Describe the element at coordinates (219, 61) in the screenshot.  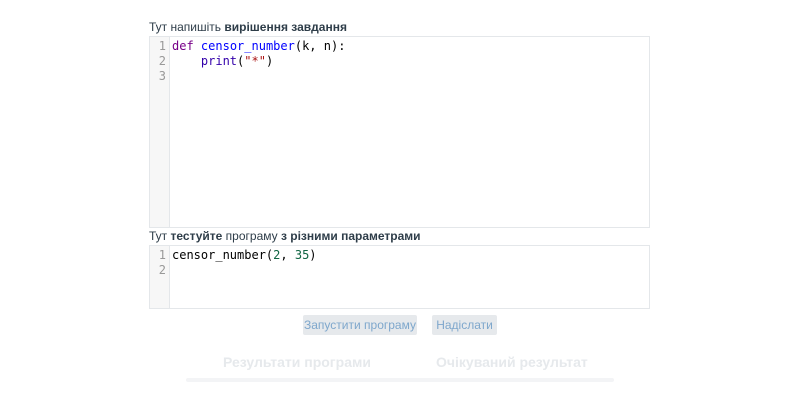
I see `code-builtin: print` at that location.